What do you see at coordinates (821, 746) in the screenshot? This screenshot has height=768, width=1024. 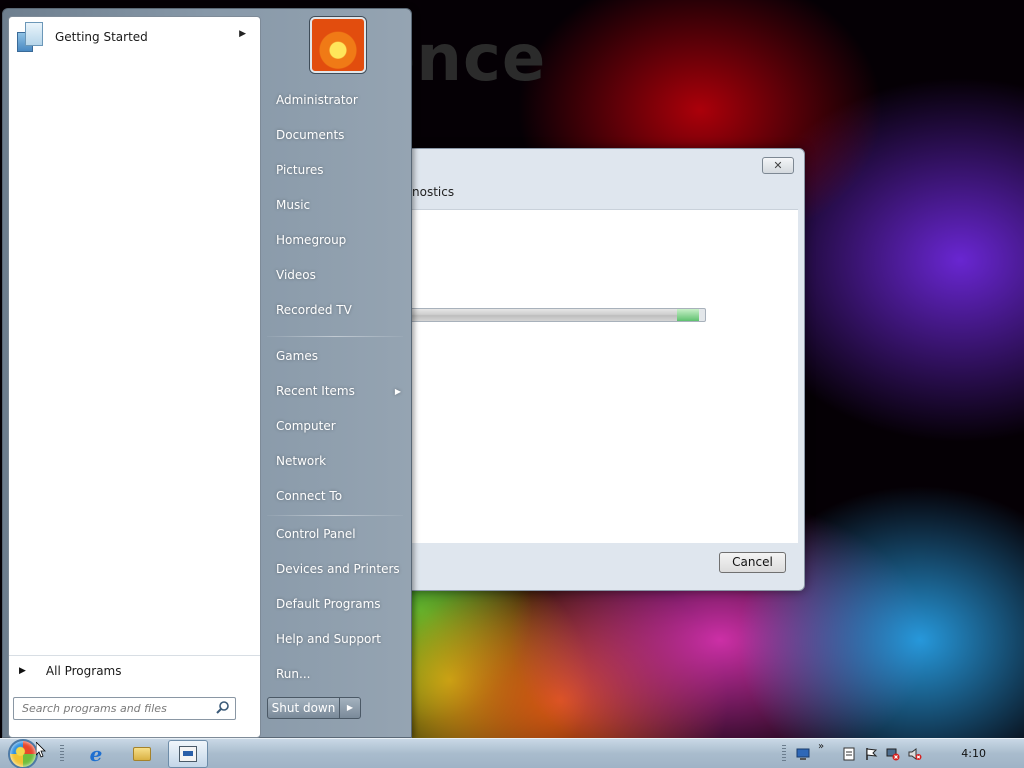 I see `show-hidden-icons-button: »` at bounding box center [821, 746].